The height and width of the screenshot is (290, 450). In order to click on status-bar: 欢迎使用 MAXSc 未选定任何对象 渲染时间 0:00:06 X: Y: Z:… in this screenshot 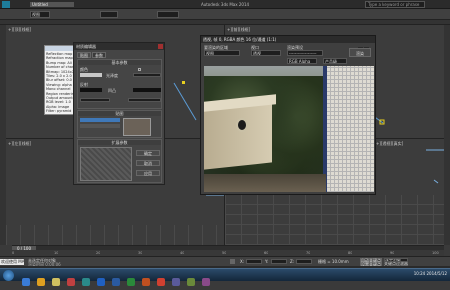, I will do `click(225, 265)`.